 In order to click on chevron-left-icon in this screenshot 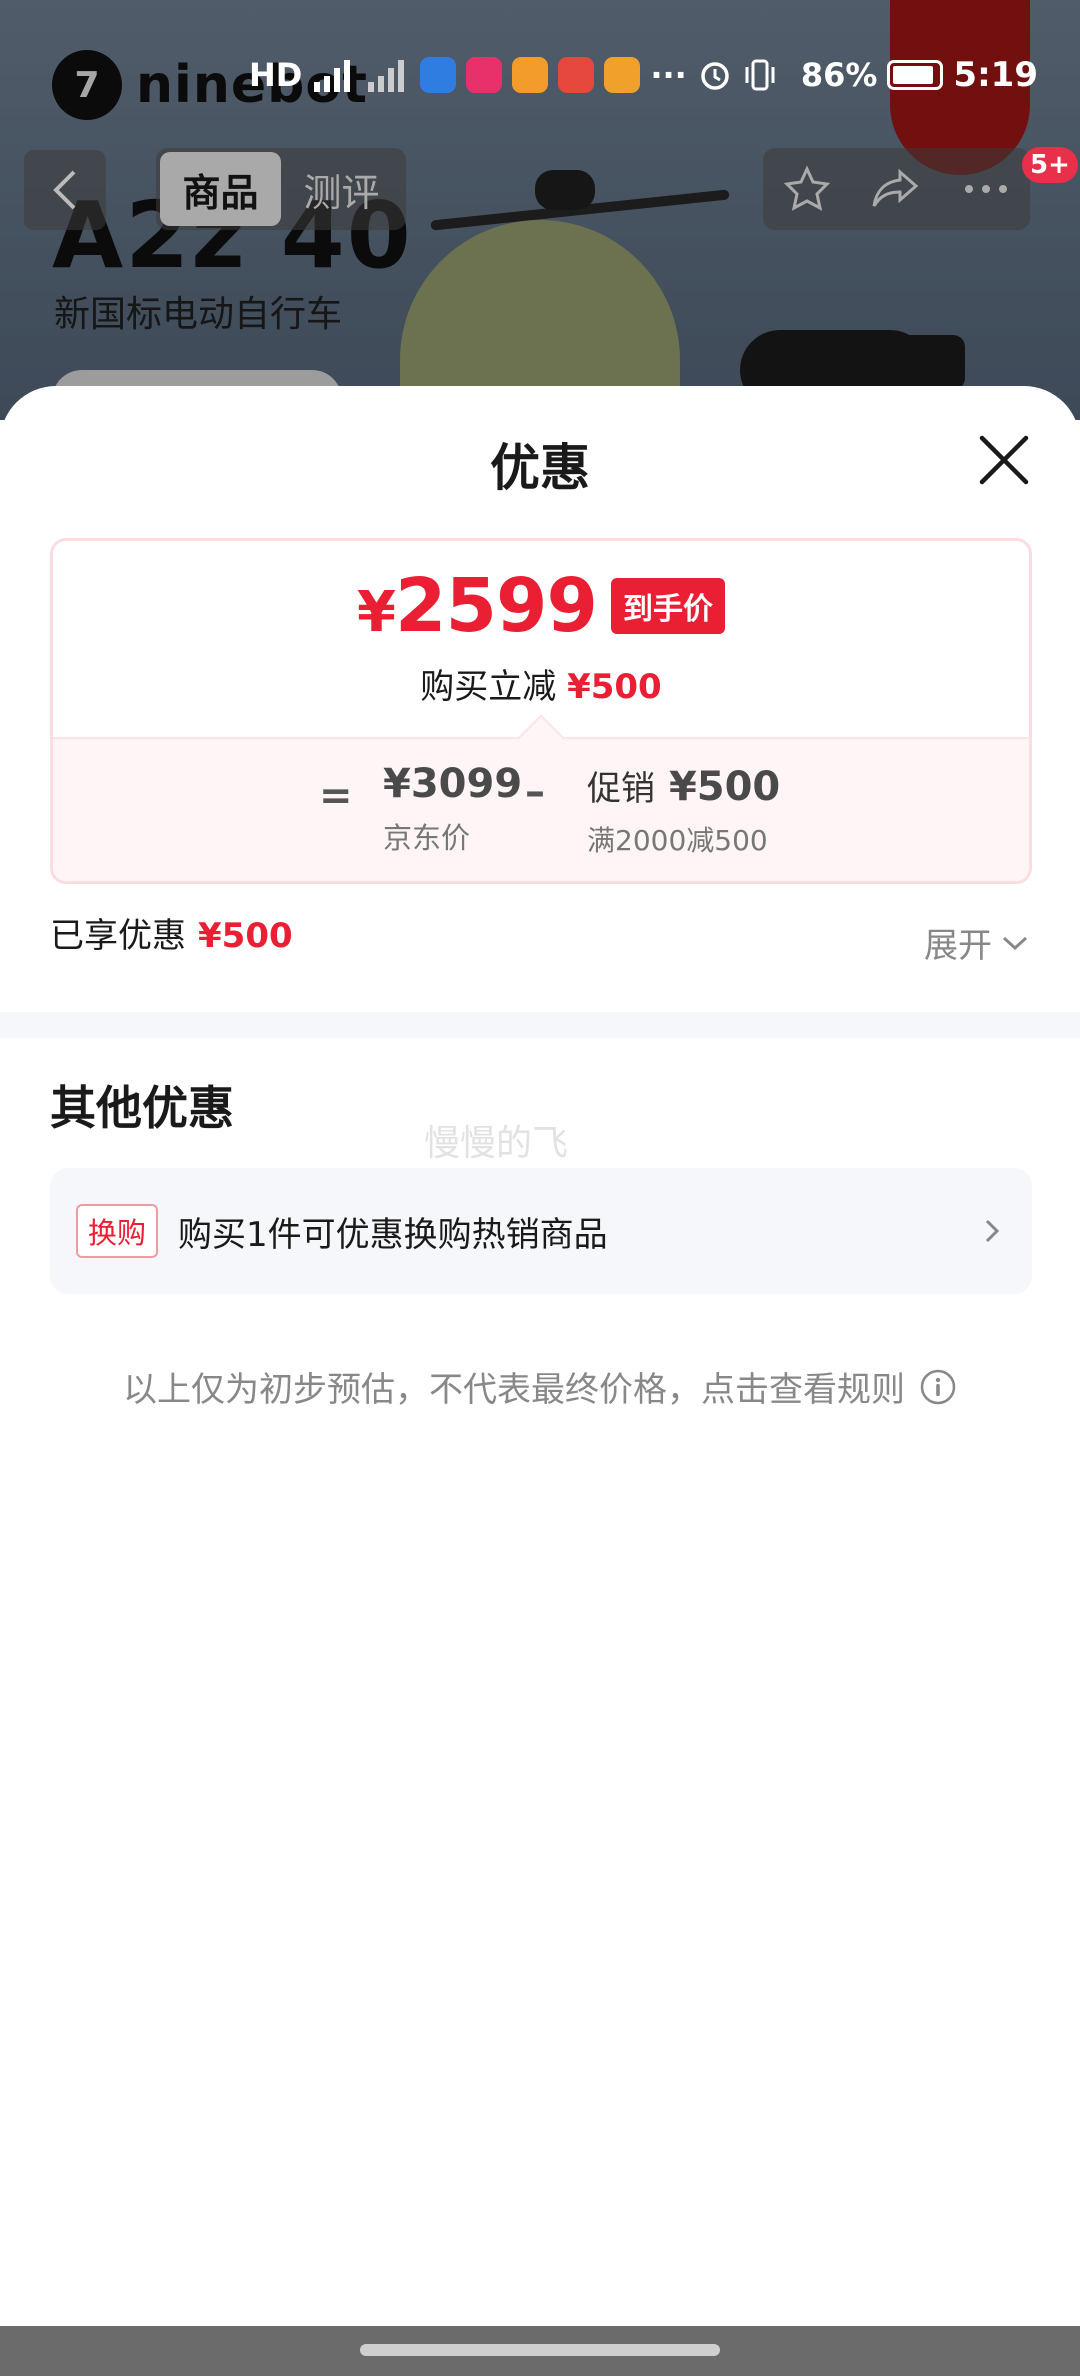, I will do `click(64, 190)`.